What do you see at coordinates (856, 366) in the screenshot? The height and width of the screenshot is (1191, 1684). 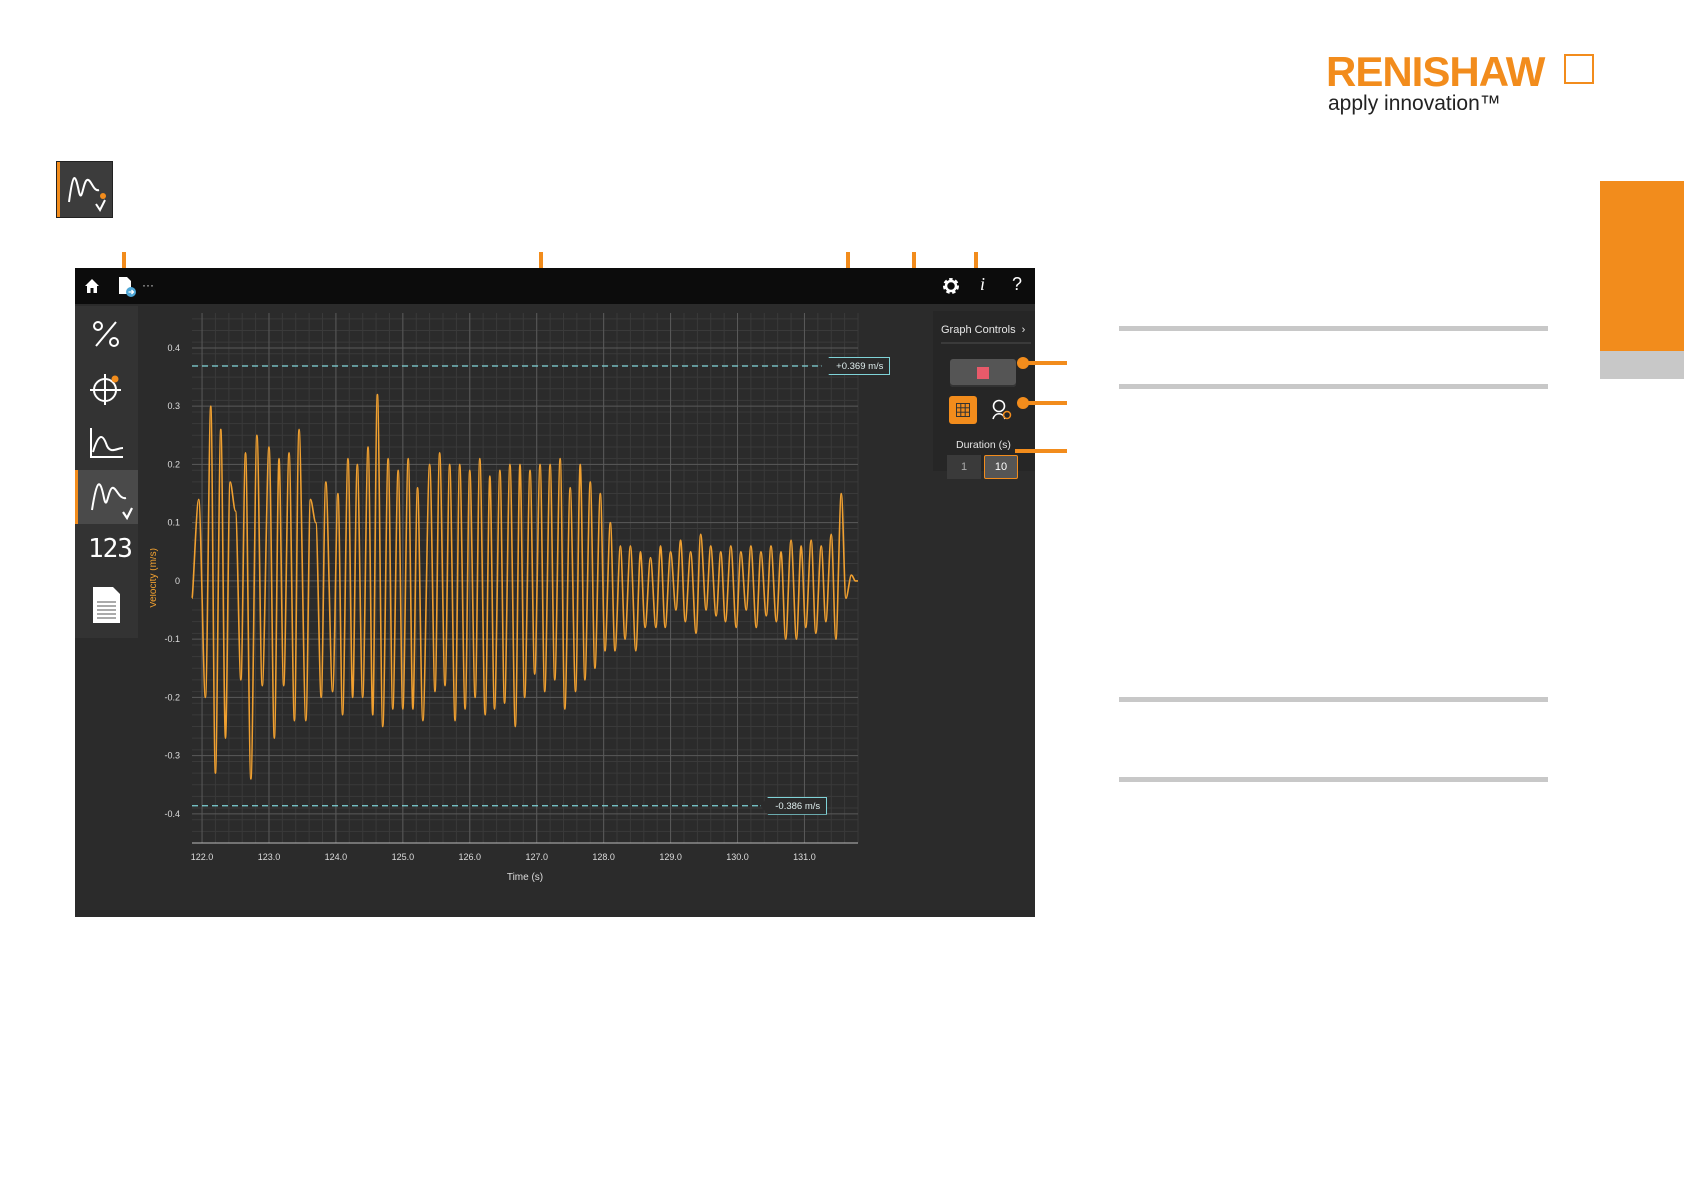 I see `upper-limit-badge: +0.369 m/s` at bounding box center [856, 366].